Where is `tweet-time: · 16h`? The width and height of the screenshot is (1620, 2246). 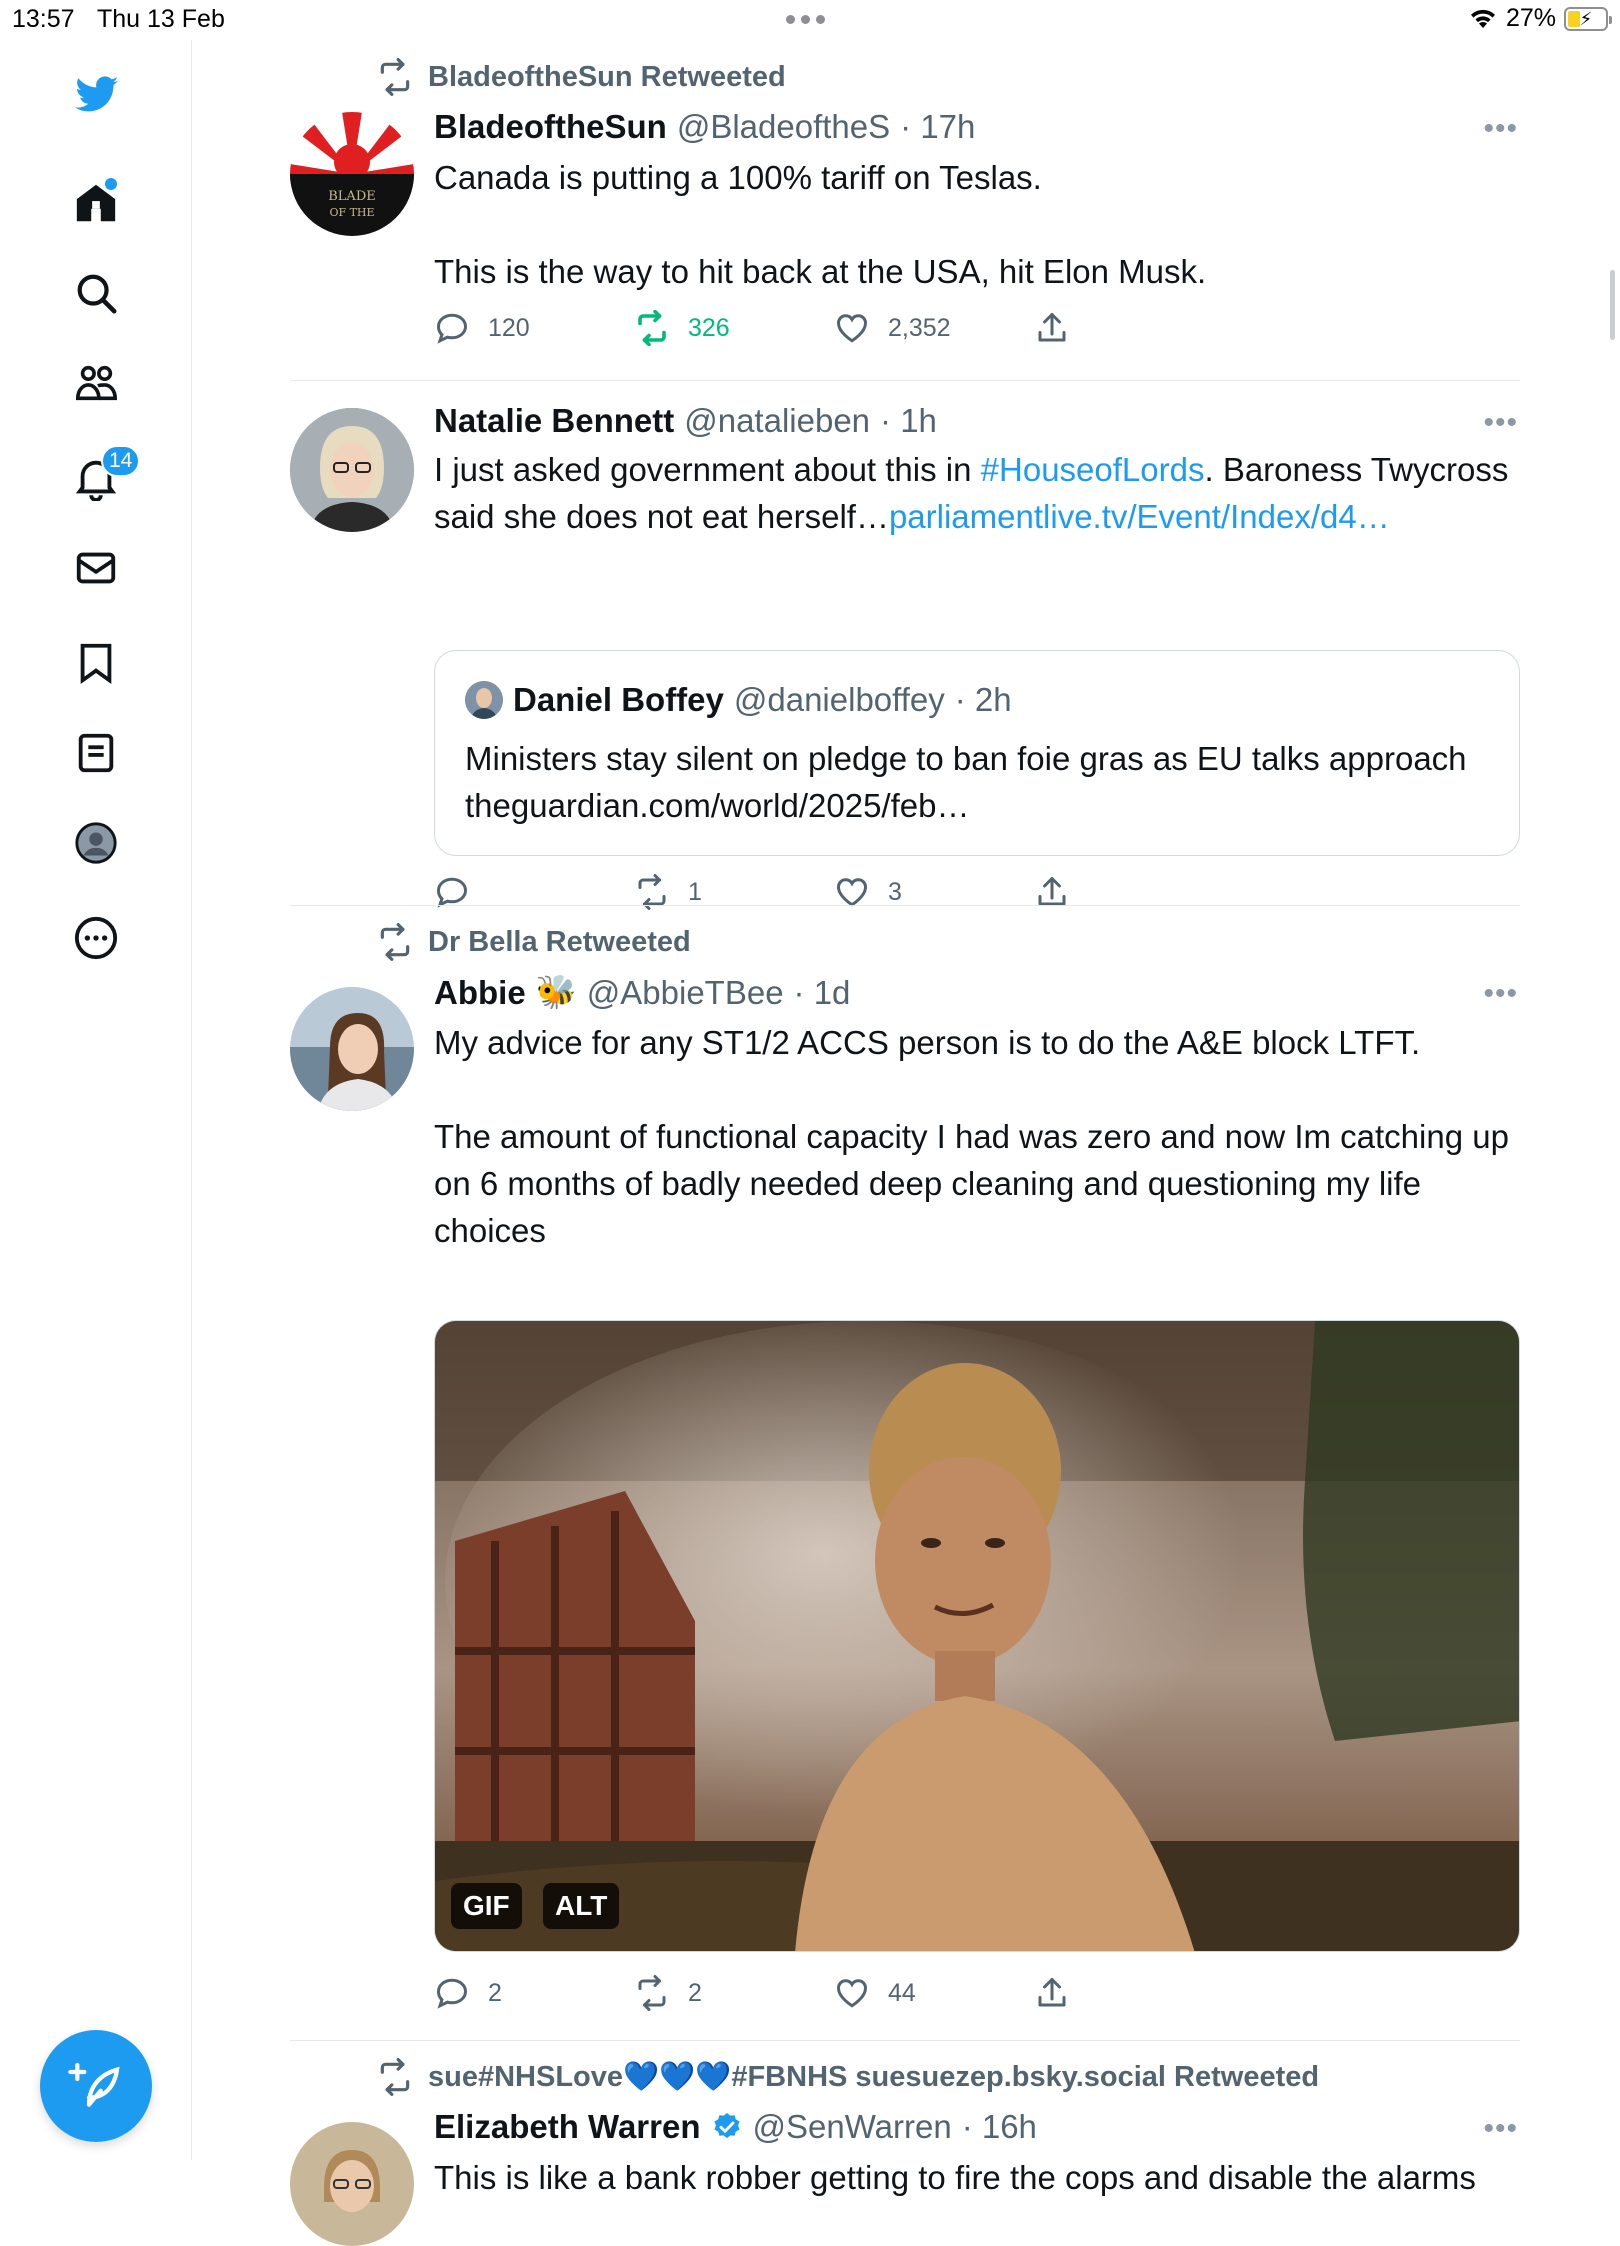
tweet-time: · 16h is located at coordinates (999, 2127).